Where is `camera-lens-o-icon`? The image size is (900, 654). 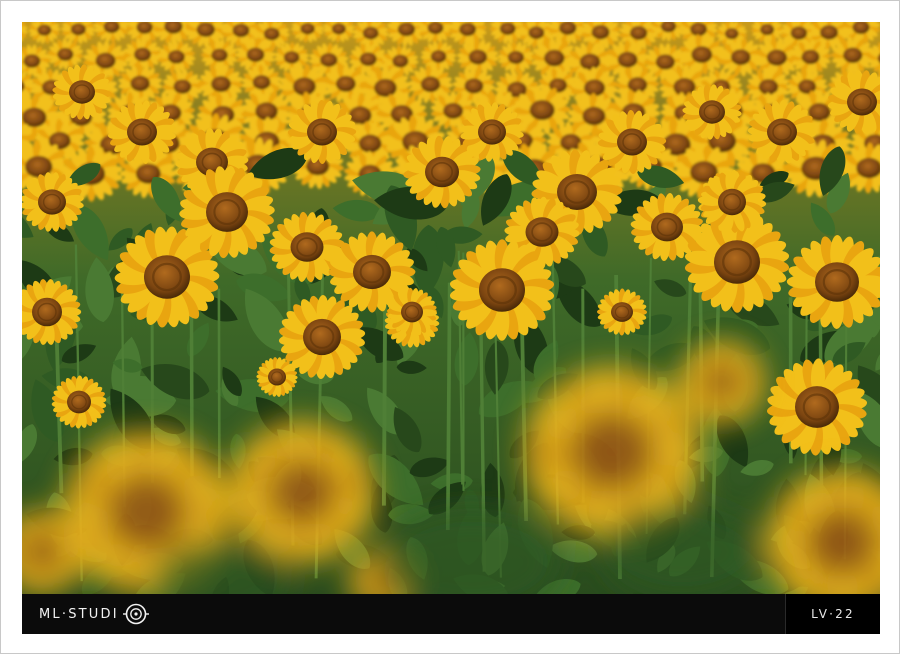 camera-lens-o-icon is located at coordinates (136, 614).